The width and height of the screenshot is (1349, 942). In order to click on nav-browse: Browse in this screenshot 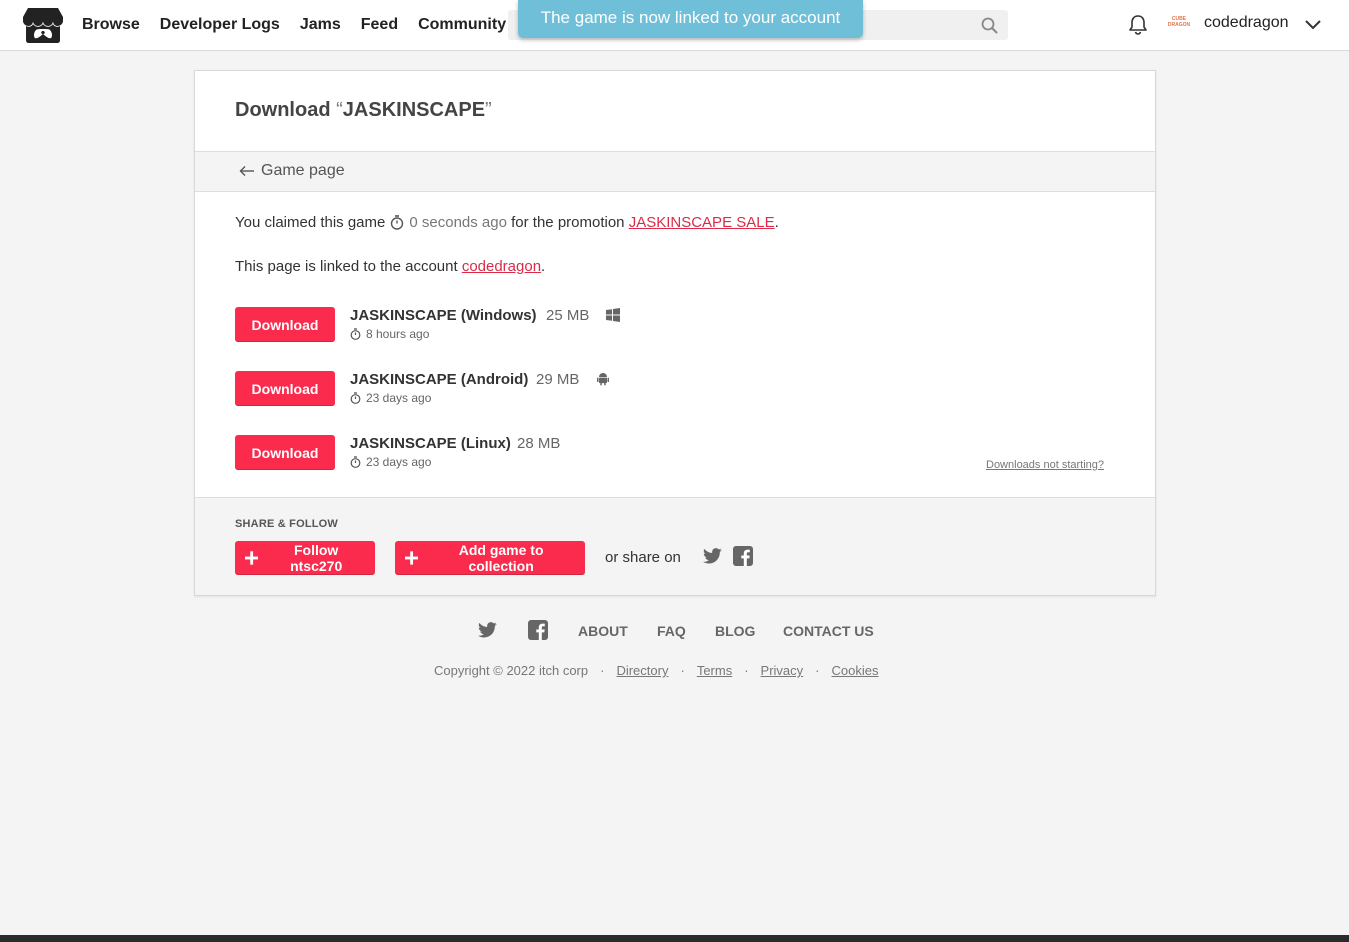, I will do `click(111, 25)`.